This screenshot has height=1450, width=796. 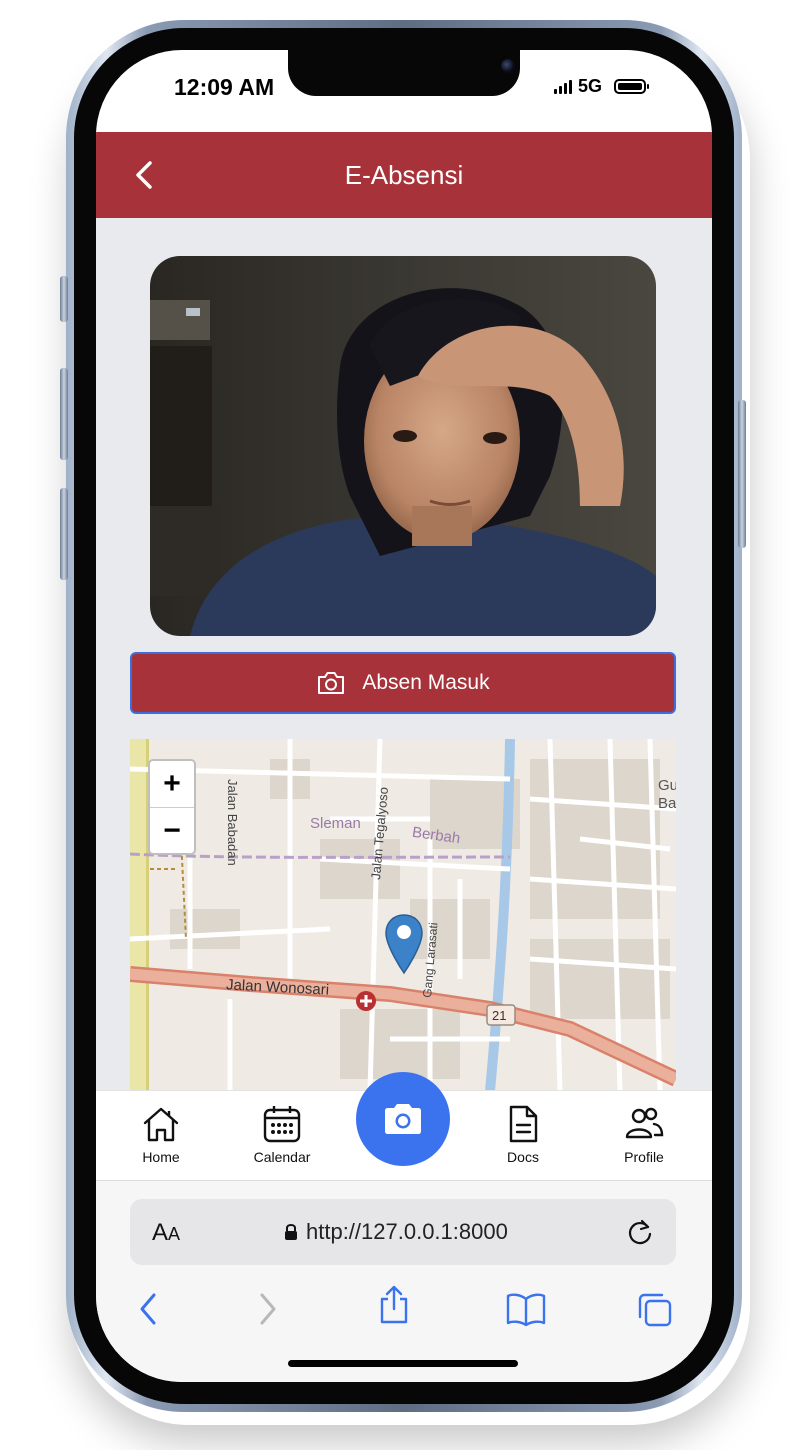 I want to click on status-time: 12:09 AM, so click(x=224, y=87).